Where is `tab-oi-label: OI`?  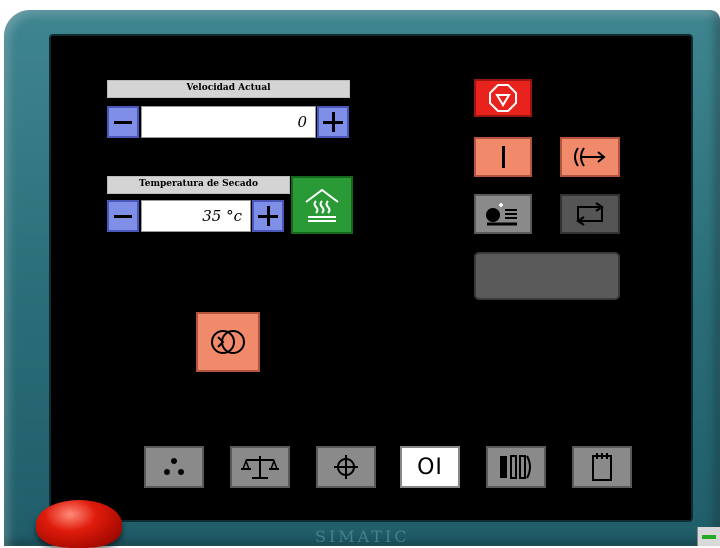 tab-oi-label: OI is located at coordinates (430, 467).